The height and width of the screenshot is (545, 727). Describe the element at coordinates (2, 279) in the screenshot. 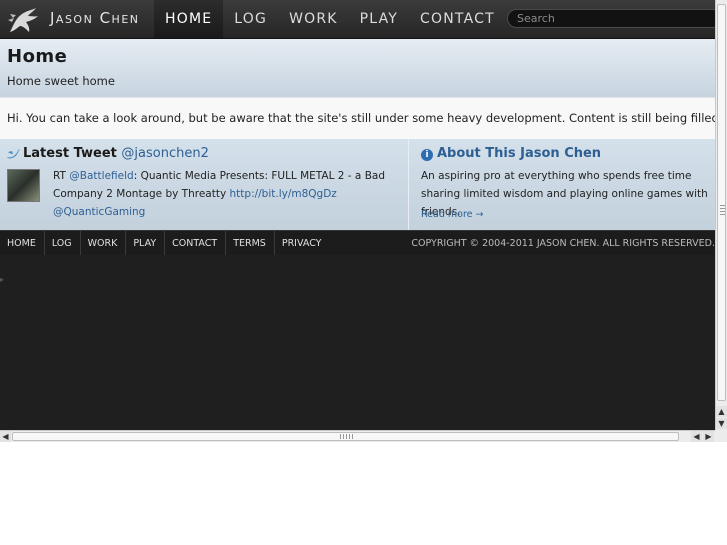

I see `caret-marker: ▸` at that location.